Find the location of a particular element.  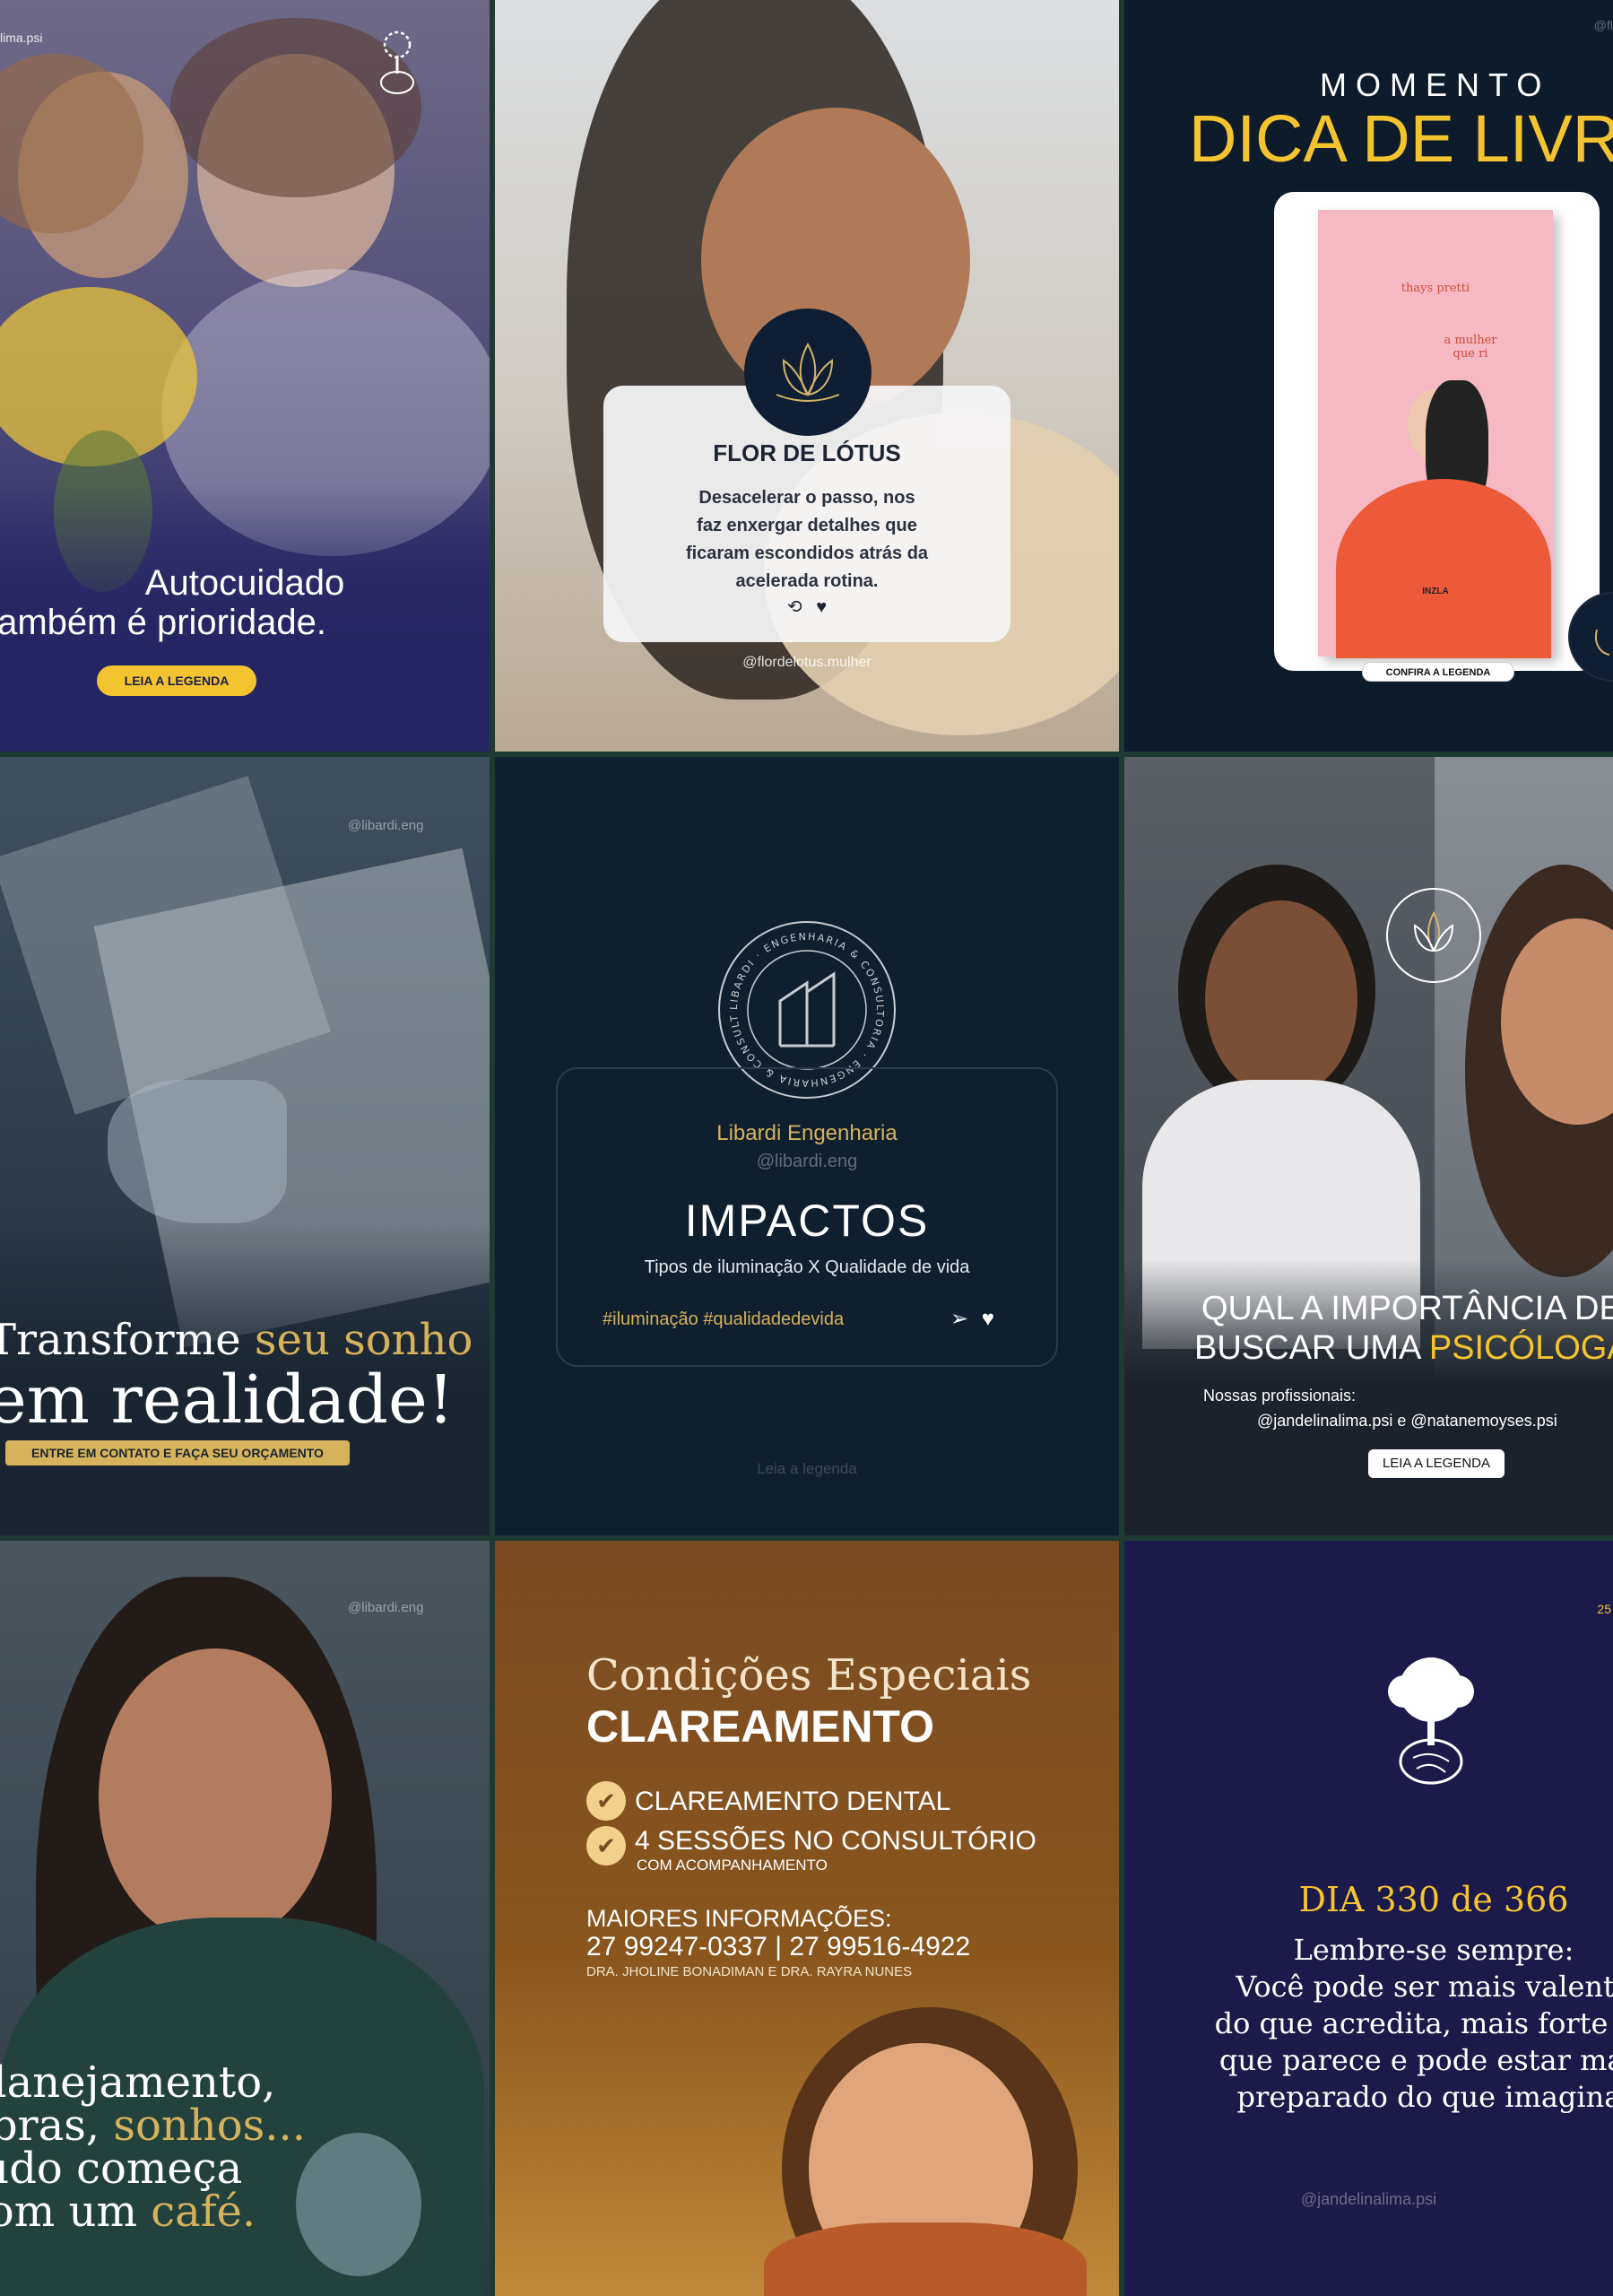

quote-line: faz enxergar detalhes que is located at coordinates (807, 525).